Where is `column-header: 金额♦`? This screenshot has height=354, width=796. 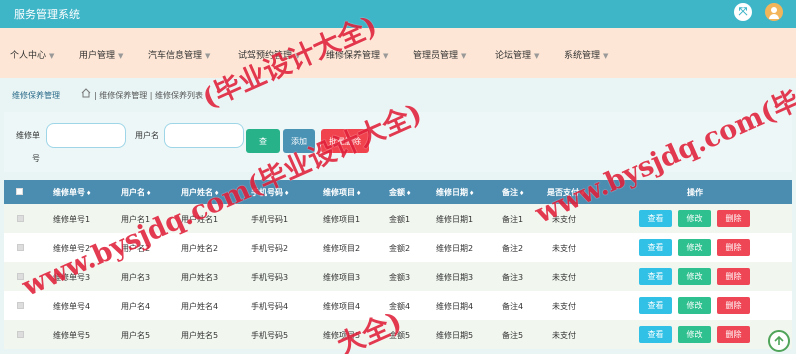
column-header: 金额♦ is located at coordinates (400, 192).